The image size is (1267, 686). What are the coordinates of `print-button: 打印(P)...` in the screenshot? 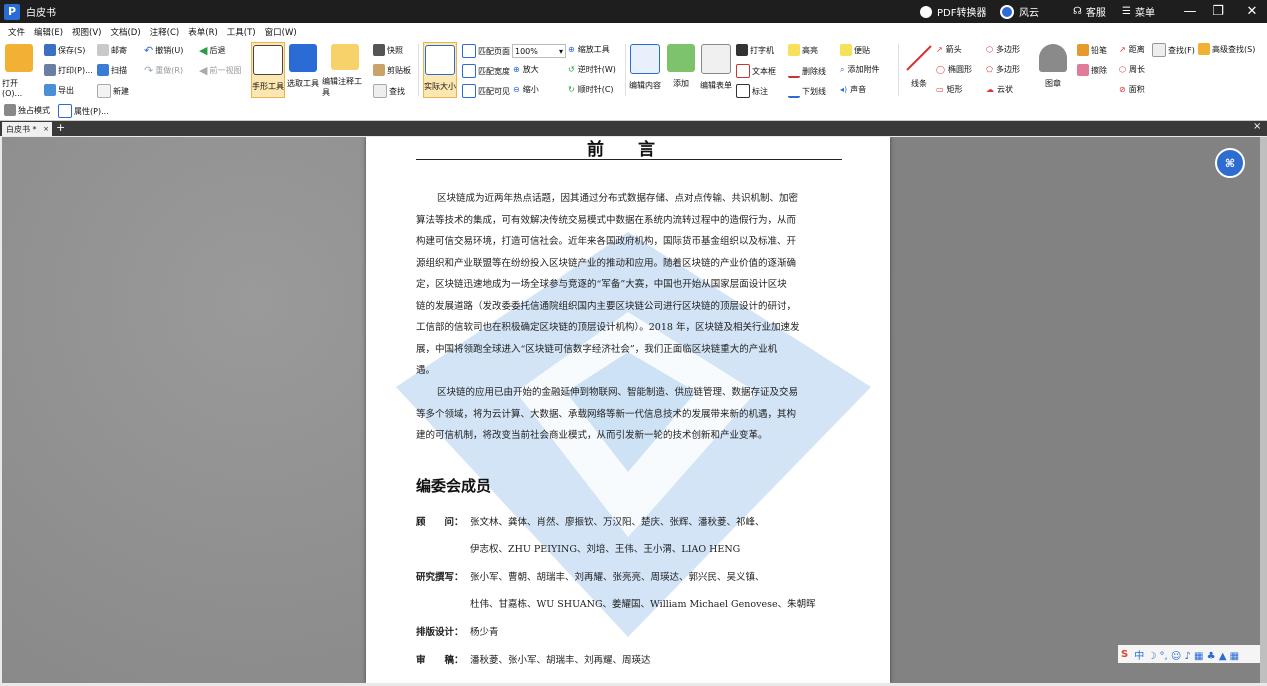 It's located at (68, 70).